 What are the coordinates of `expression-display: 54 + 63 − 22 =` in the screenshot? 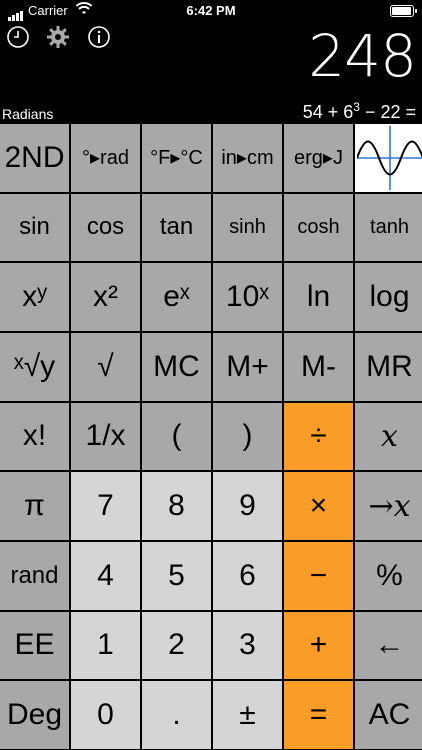 It's located at (359, 111).